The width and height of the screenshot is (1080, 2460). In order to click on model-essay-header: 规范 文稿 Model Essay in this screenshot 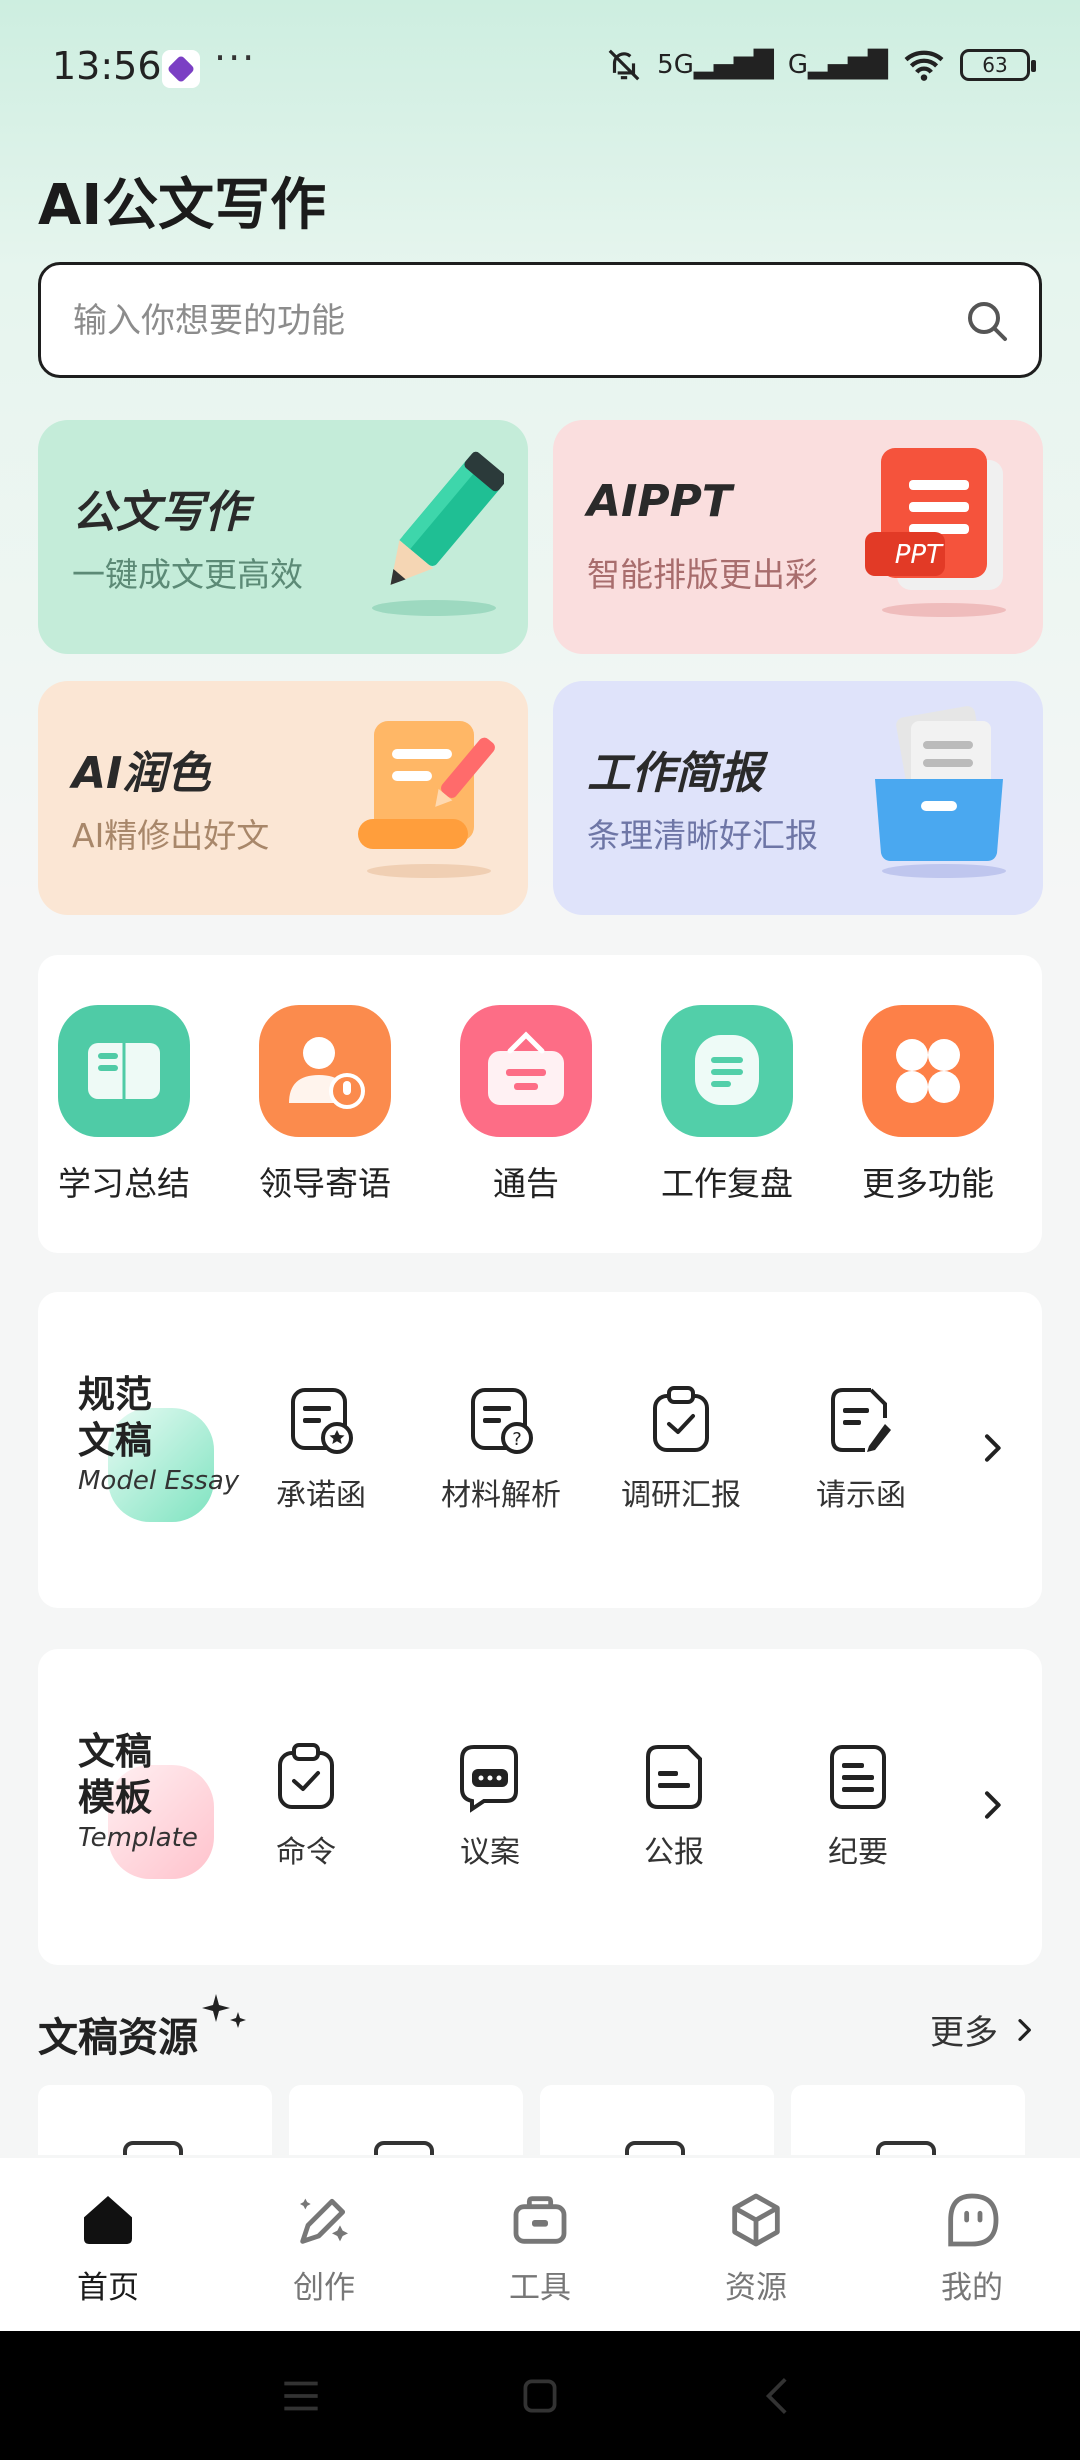, I will do `click(159, 1447)`.